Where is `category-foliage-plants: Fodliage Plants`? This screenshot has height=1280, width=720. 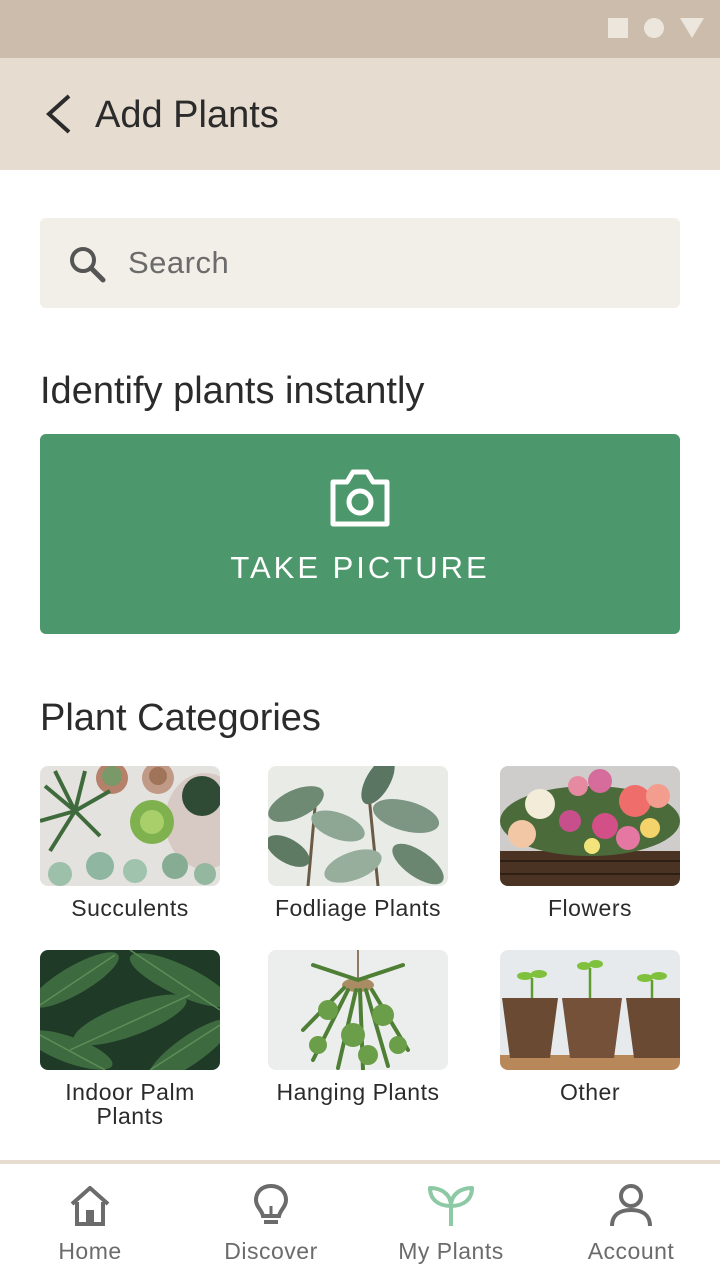 category-foliage-plants: Fodliage Plants is located at coordinates (358, 843).